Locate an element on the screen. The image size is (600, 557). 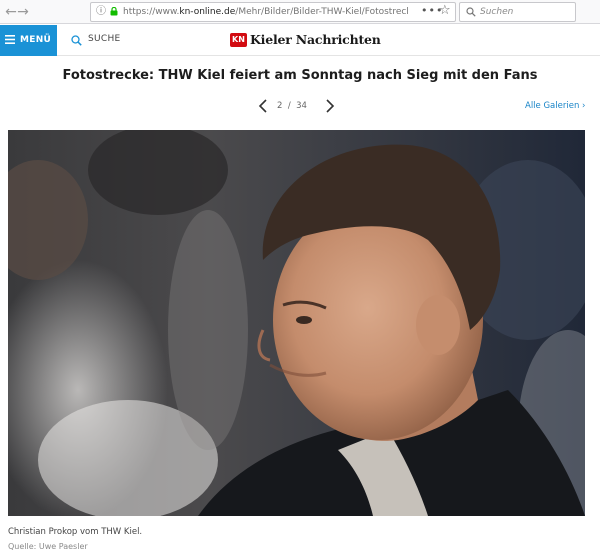
gallery-pager: 2 / 34 is located at coordinates (295, 107).